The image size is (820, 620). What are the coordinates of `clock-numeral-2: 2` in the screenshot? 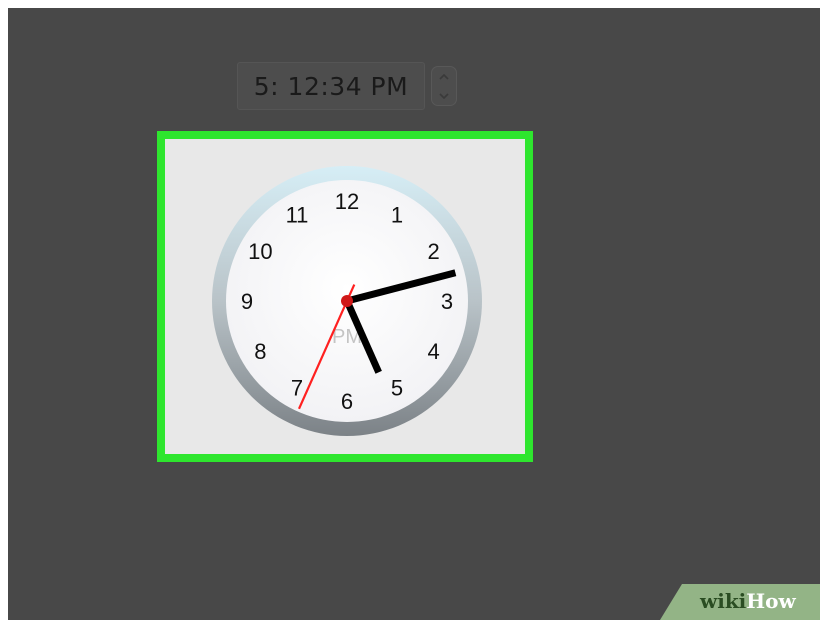 It's located at (433, 251).